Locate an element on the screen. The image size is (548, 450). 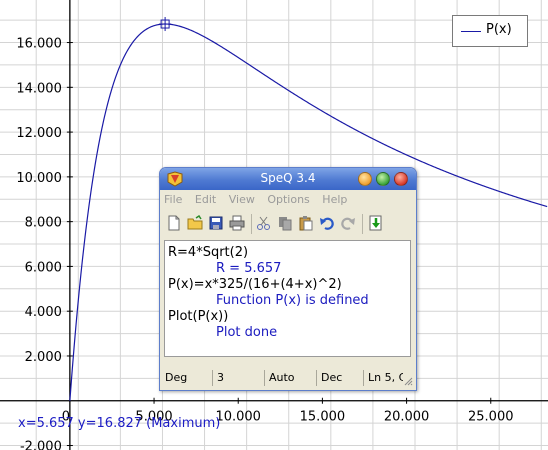
undo-icon is located at coordinates (327, 223).